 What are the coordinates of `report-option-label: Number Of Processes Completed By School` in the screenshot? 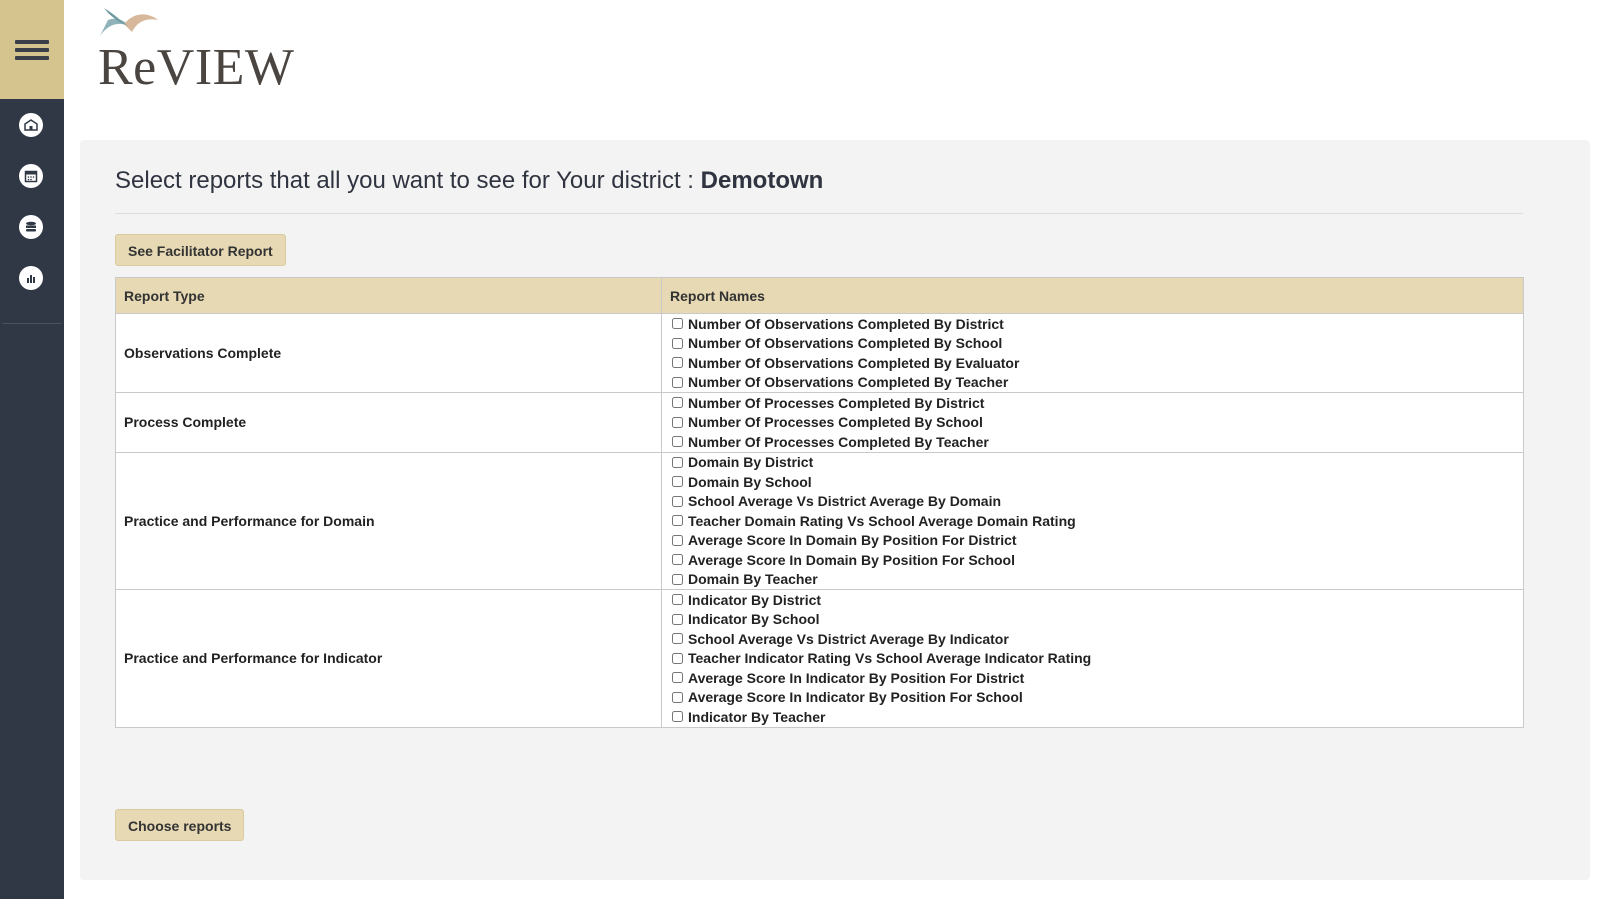 It's located at (835, 422).